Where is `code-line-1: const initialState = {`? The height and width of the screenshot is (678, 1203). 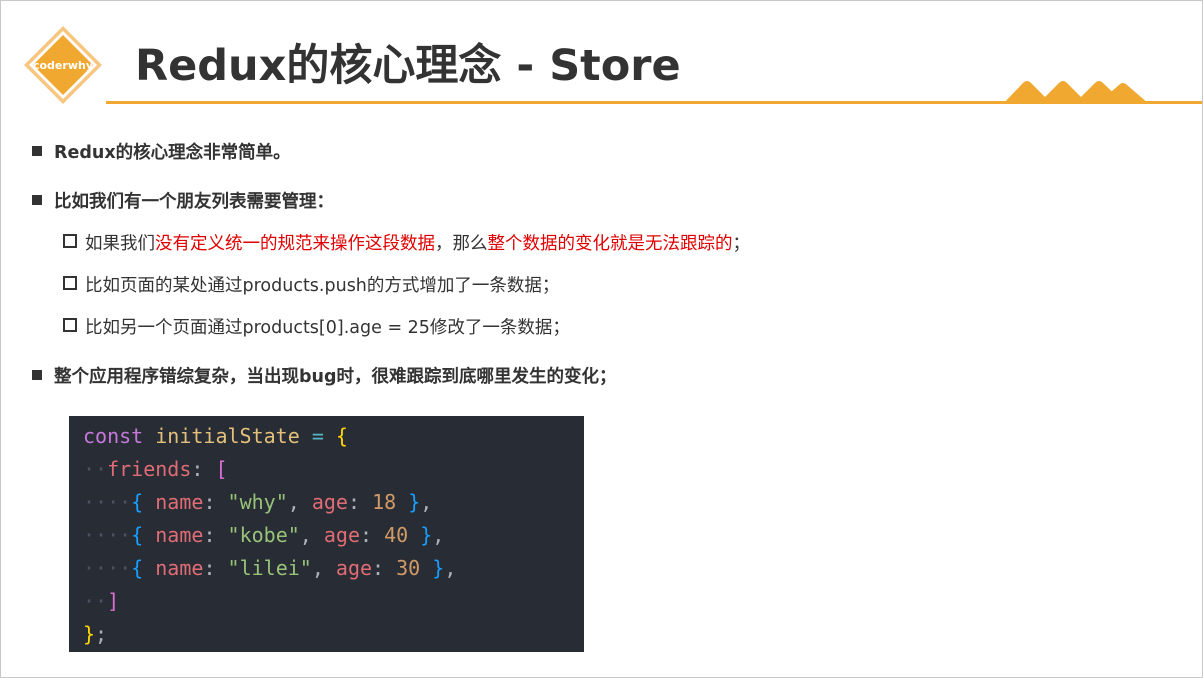 code-line-1: const initialState = { is located at coordinates (215, 436).